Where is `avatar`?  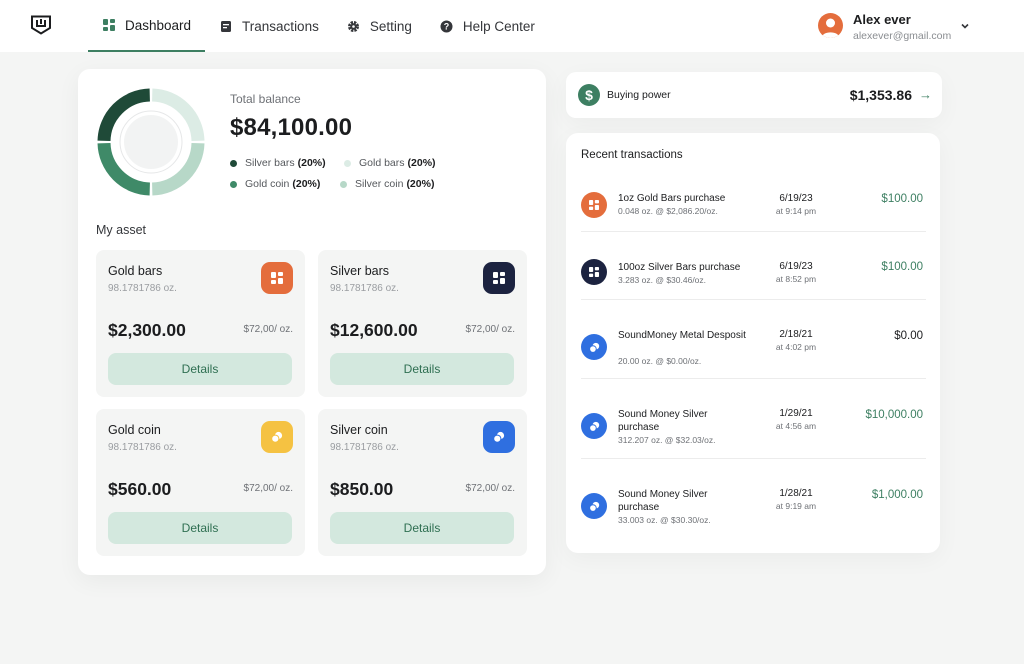 avatar is located at coordinates (830, 25).